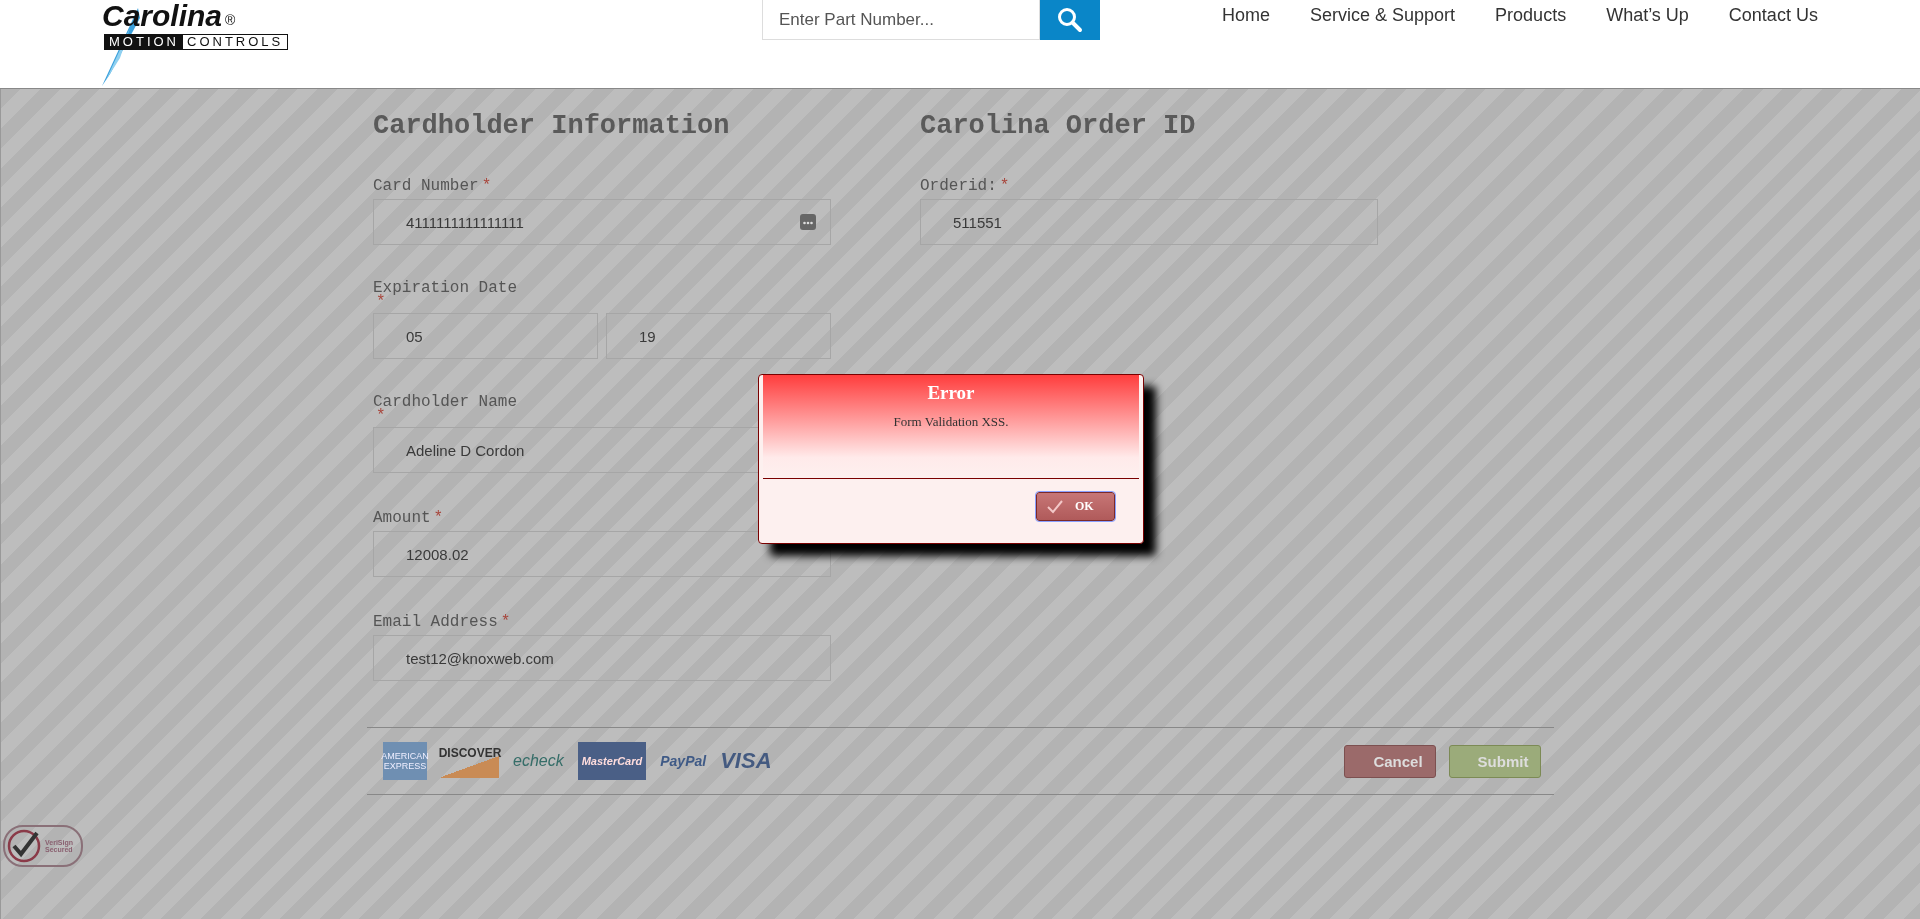 This screenshot has height=919, width=1920. What do you see at coordinates (602, 222) in the screenshot?
I see `input-field: 4111111111111111` at bounding box center [602, 222].